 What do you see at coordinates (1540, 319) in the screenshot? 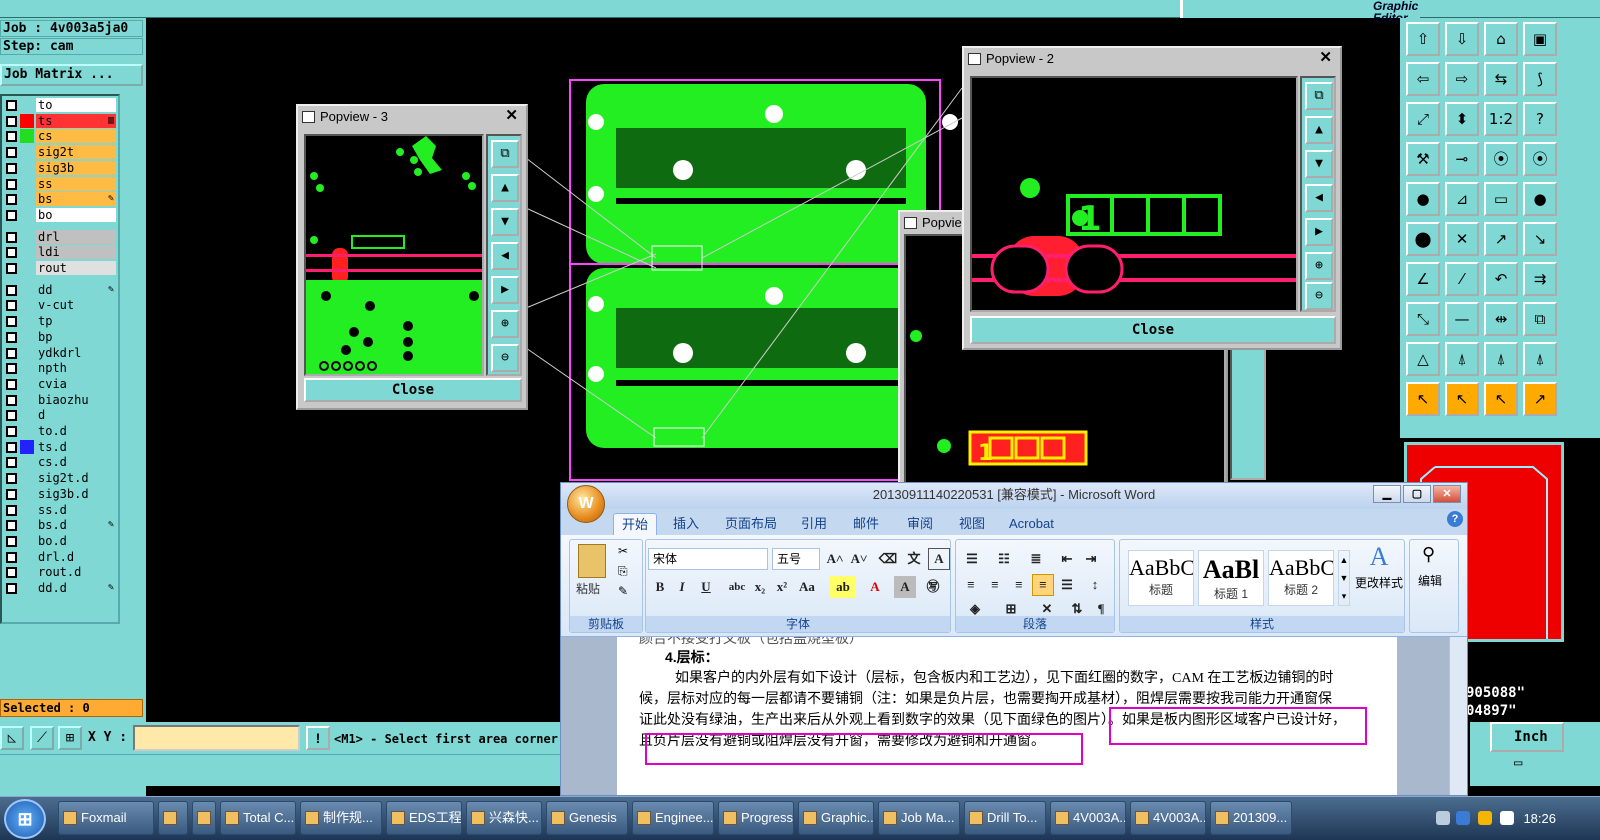
I see `tool-31-icon: ⧉` at bounding box center [1540, 319].